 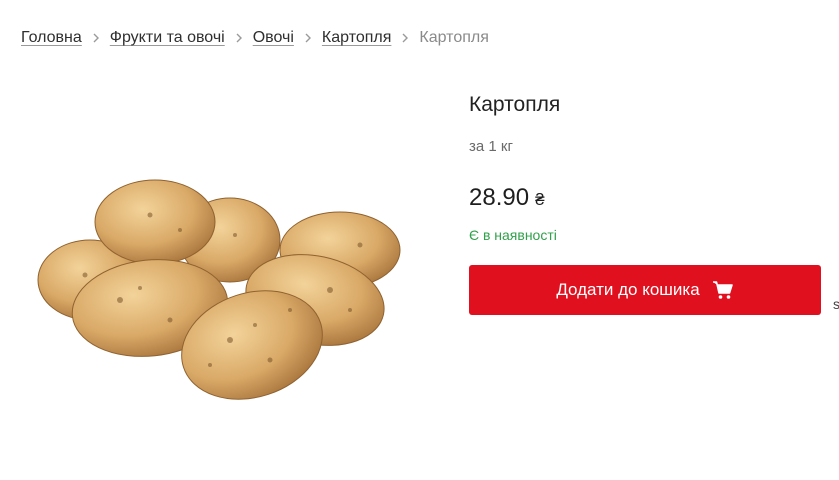 I want to click on breadcrumb-item-vegetables: Овочі, so click(x=273, y=38).